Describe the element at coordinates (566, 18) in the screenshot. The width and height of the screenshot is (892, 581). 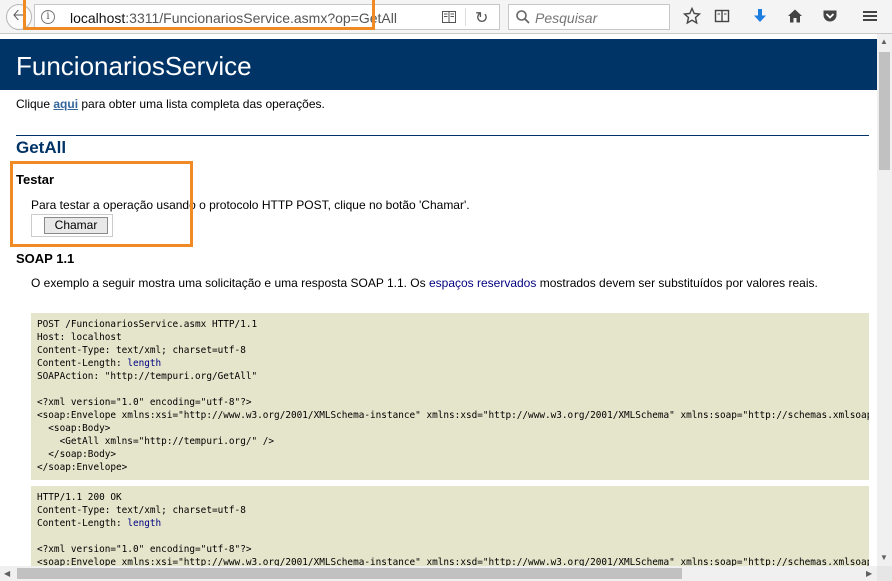
I see `search-placeholder: Pesquisar` at that location.